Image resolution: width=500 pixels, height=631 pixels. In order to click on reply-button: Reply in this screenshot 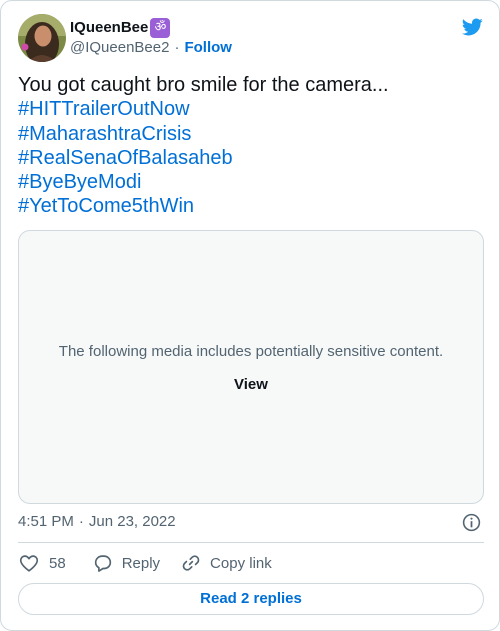, I will do `click(136, 563)`.